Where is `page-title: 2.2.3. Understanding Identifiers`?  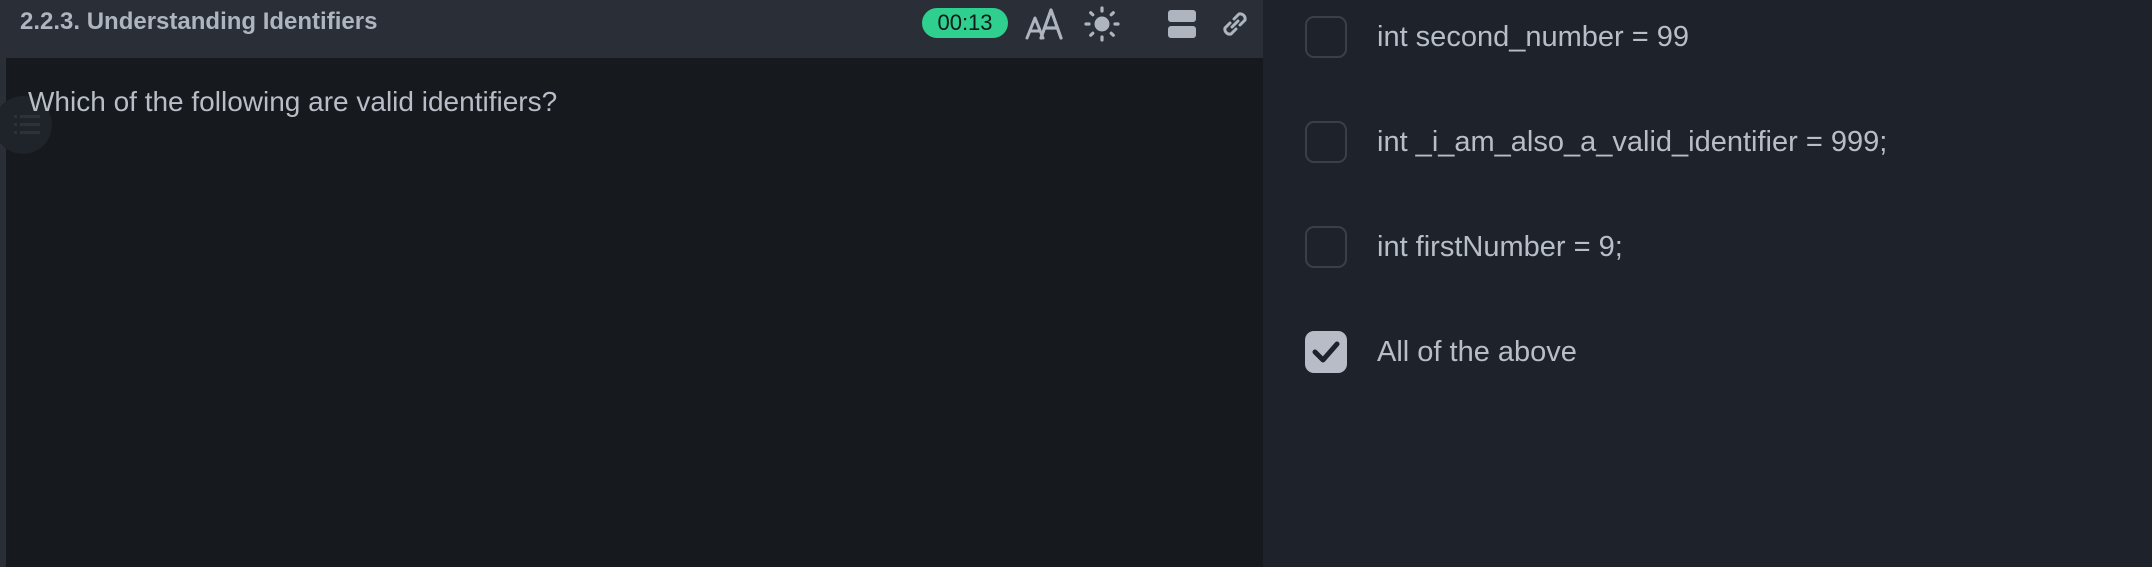
page-title: 2.2.3. Understanding Identifiers is located at coordinates (199, 21).